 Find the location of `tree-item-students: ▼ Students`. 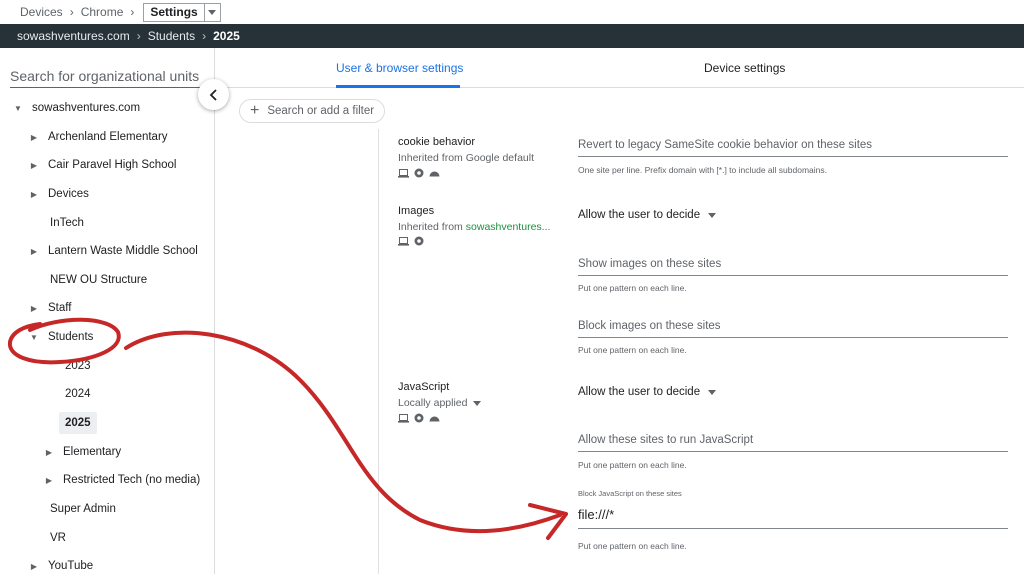

tree-item-students: ▼ Students is located at coordinates (60, 337).